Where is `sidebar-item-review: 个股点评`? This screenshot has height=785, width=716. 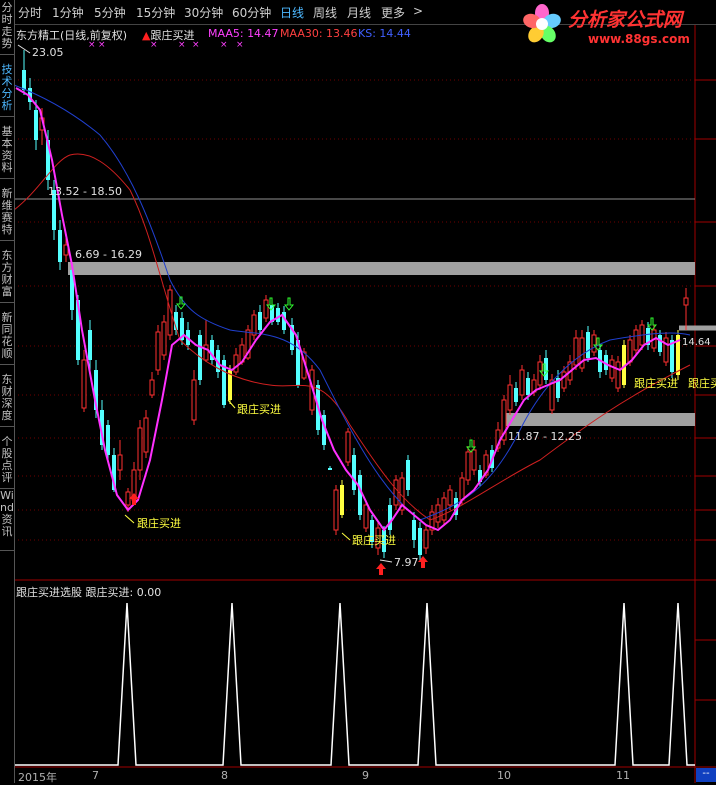 sidebar-item-review: 个股点评 is located at coordinates (7, 462).